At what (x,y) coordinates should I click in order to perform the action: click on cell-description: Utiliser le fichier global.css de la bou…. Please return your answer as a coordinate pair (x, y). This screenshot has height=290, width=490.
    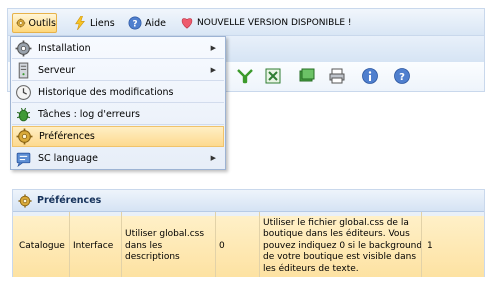
    Looking at the image, I should click on (343, 245).